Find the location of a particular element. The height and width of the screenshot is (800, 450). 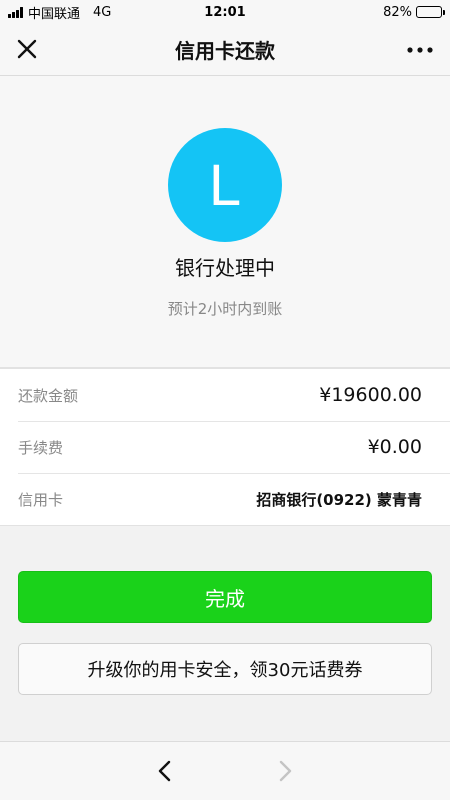

detail-row-fee: 手续费 ¥0.00 is located at coordinates (225, 447).